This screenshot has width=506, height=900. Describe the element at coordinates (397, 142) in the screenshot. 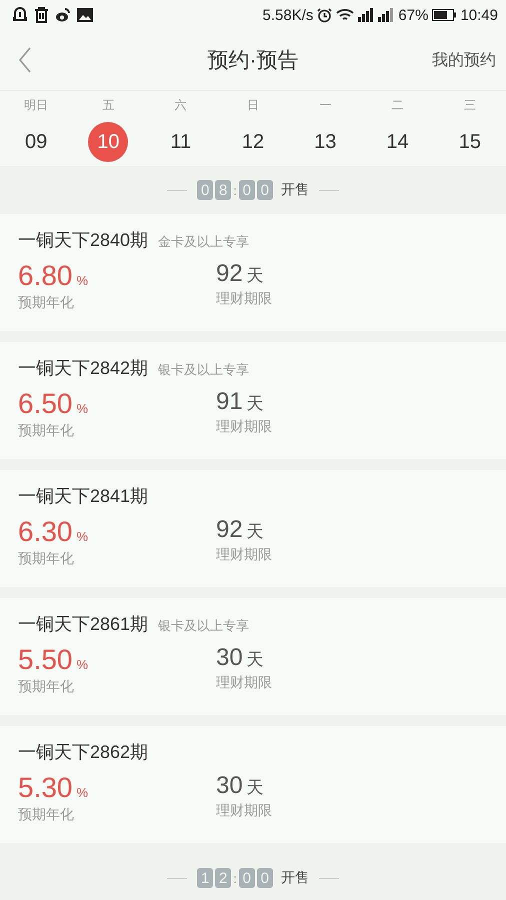

I see `date-number: 14` at that location.